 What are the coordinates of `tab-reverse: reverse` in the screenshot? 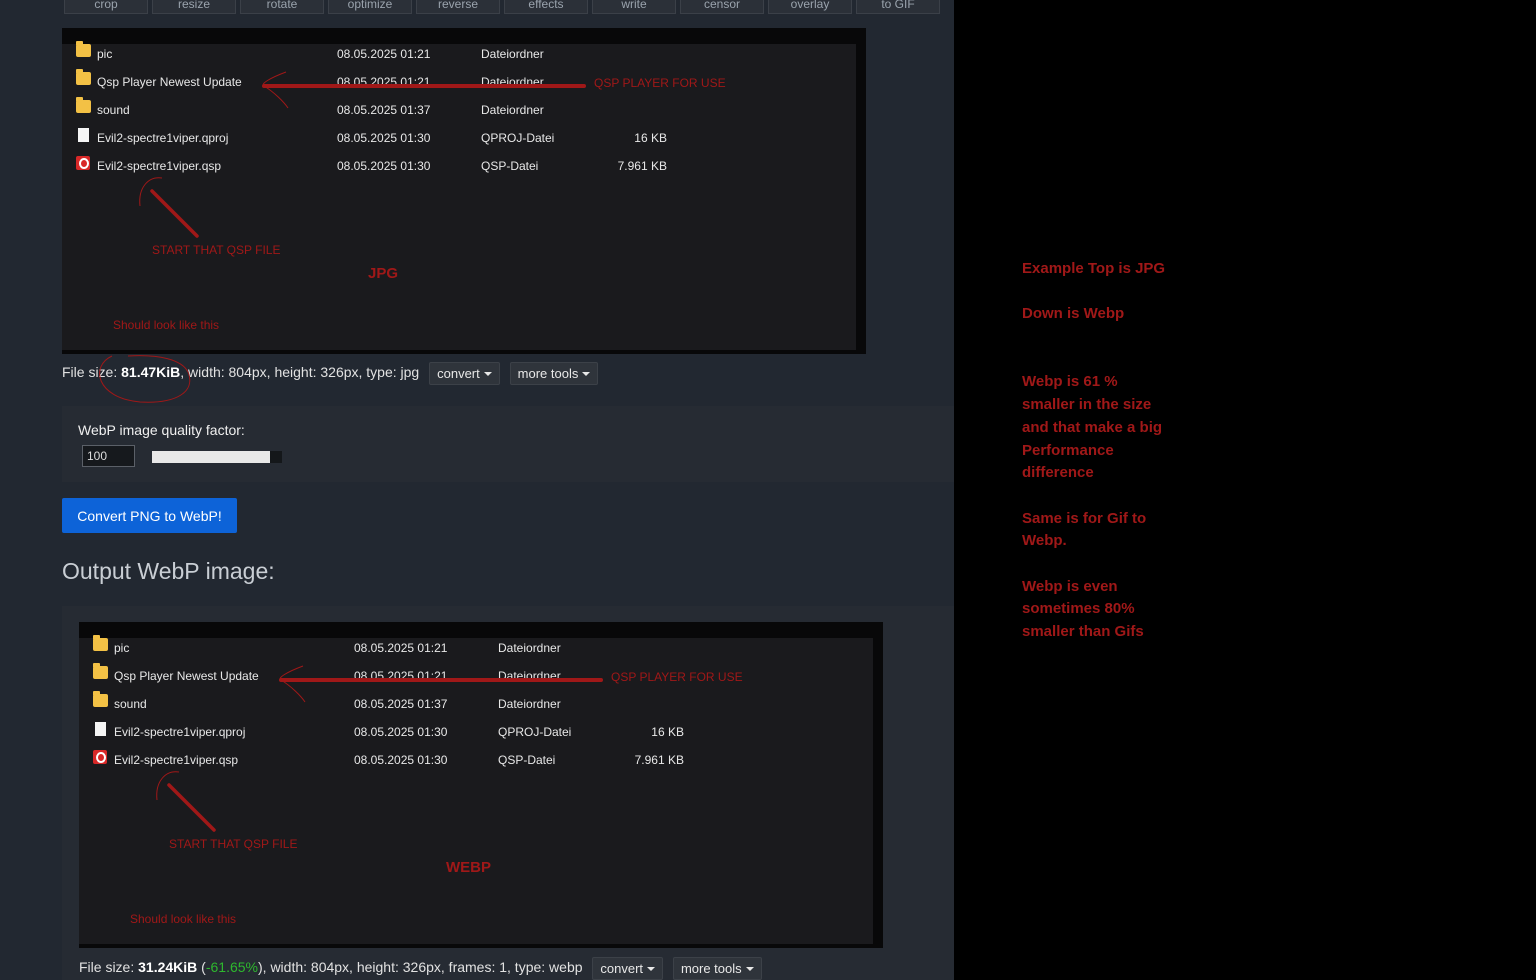 It's located at (458, 7).